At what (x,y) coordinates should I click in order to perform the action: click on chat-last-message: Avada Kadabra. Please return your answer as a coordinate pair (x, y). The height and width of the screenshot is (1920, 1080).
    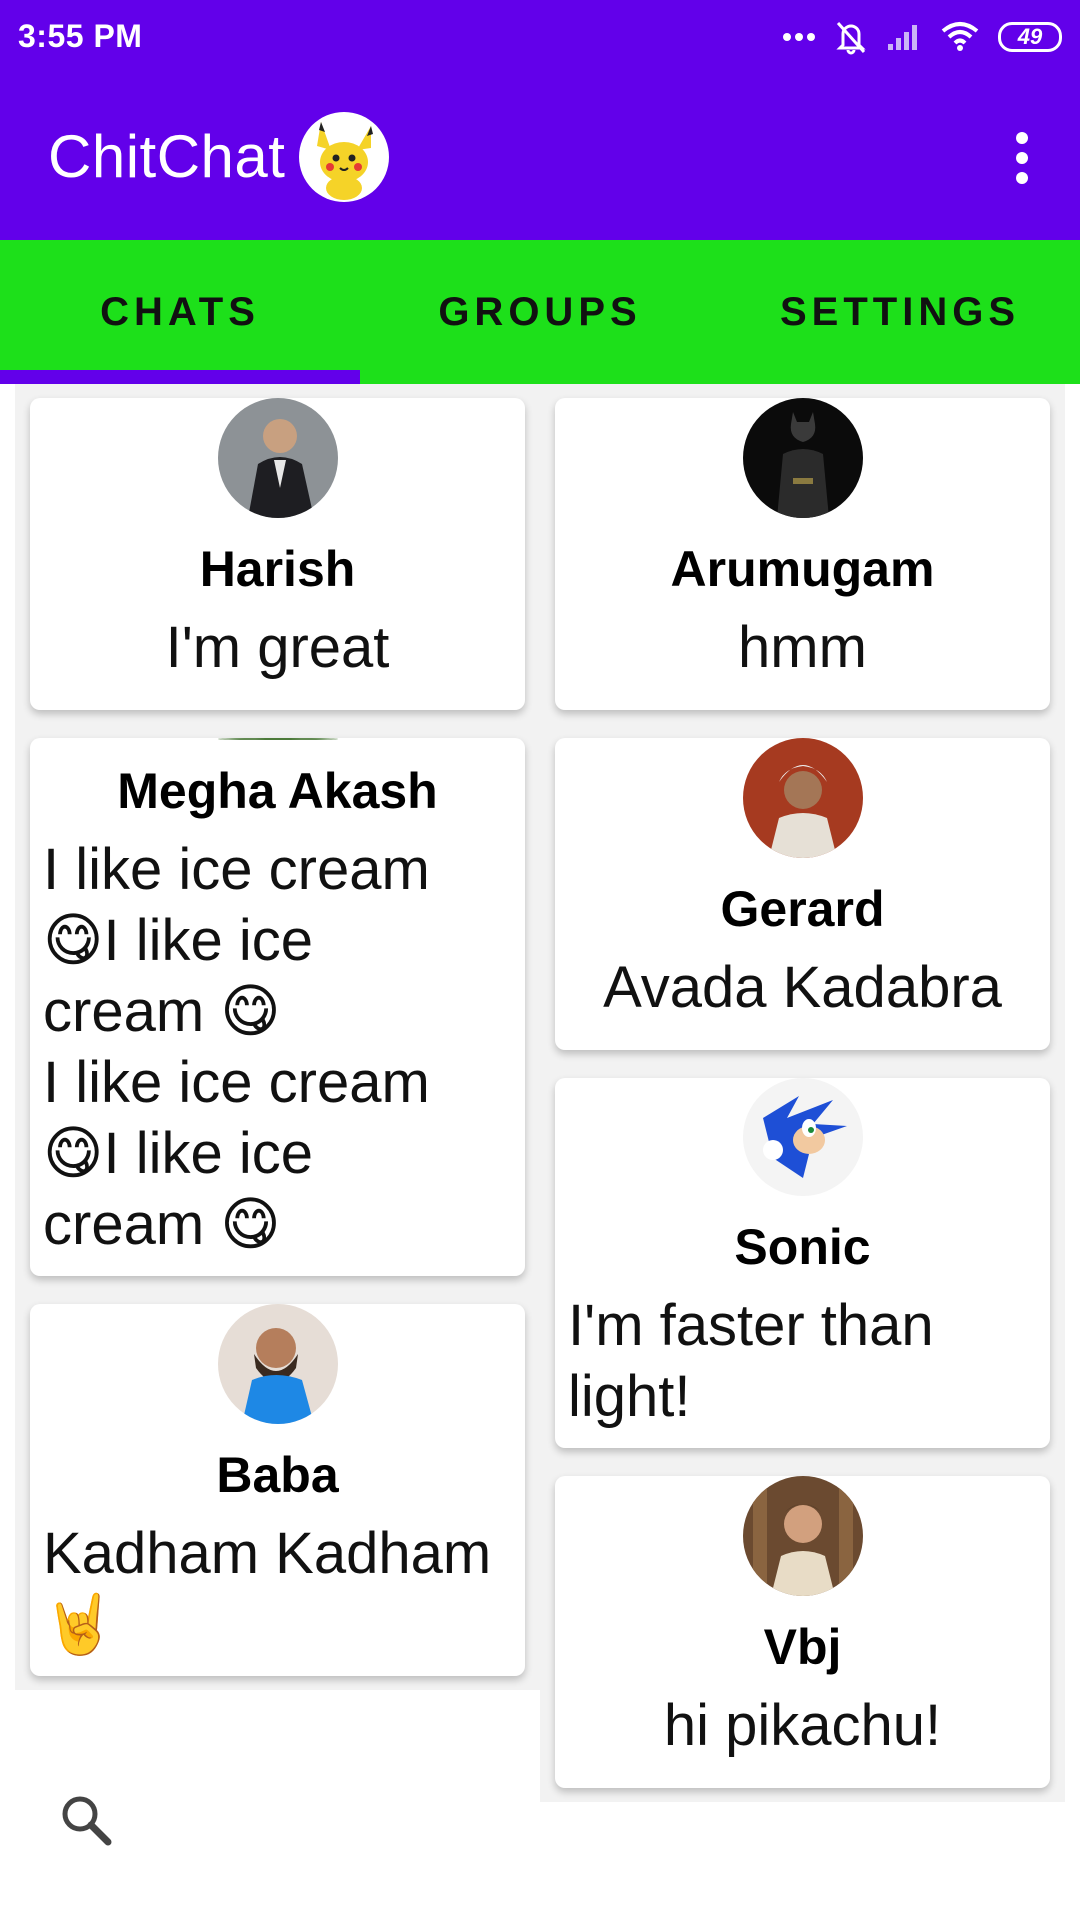
    Looking at the image, I should click on (802, 987).